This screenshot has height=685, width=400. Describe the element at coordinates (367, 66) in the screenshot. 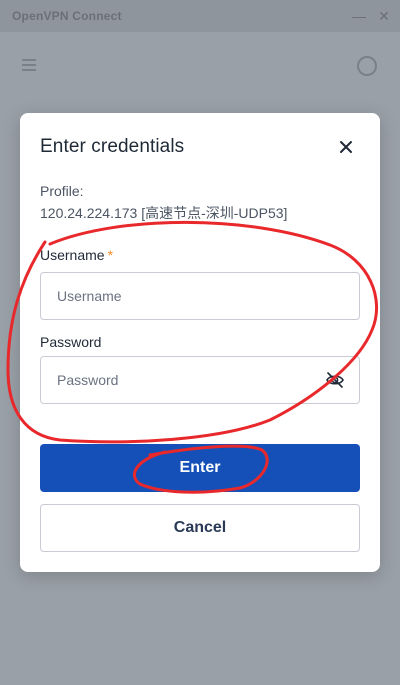

I see `import-profile-icon` at that location.